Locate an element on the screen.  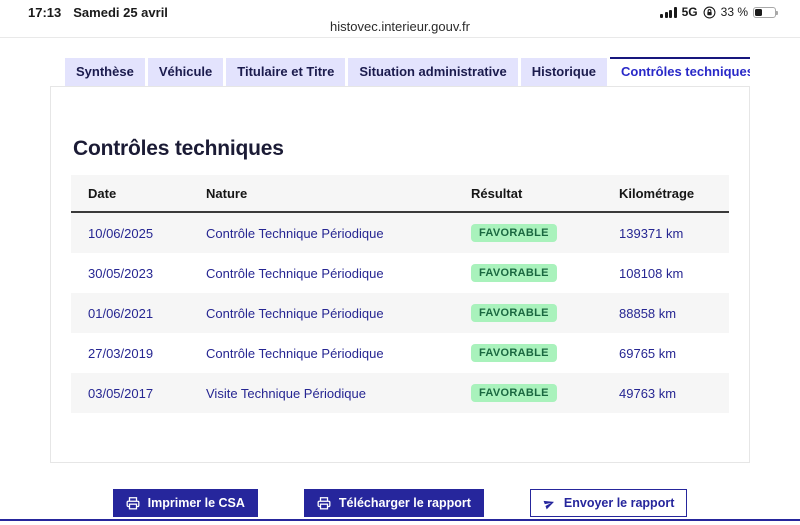
print-csa-button: Imprimer le CSA is located at coordinates (185, 503).